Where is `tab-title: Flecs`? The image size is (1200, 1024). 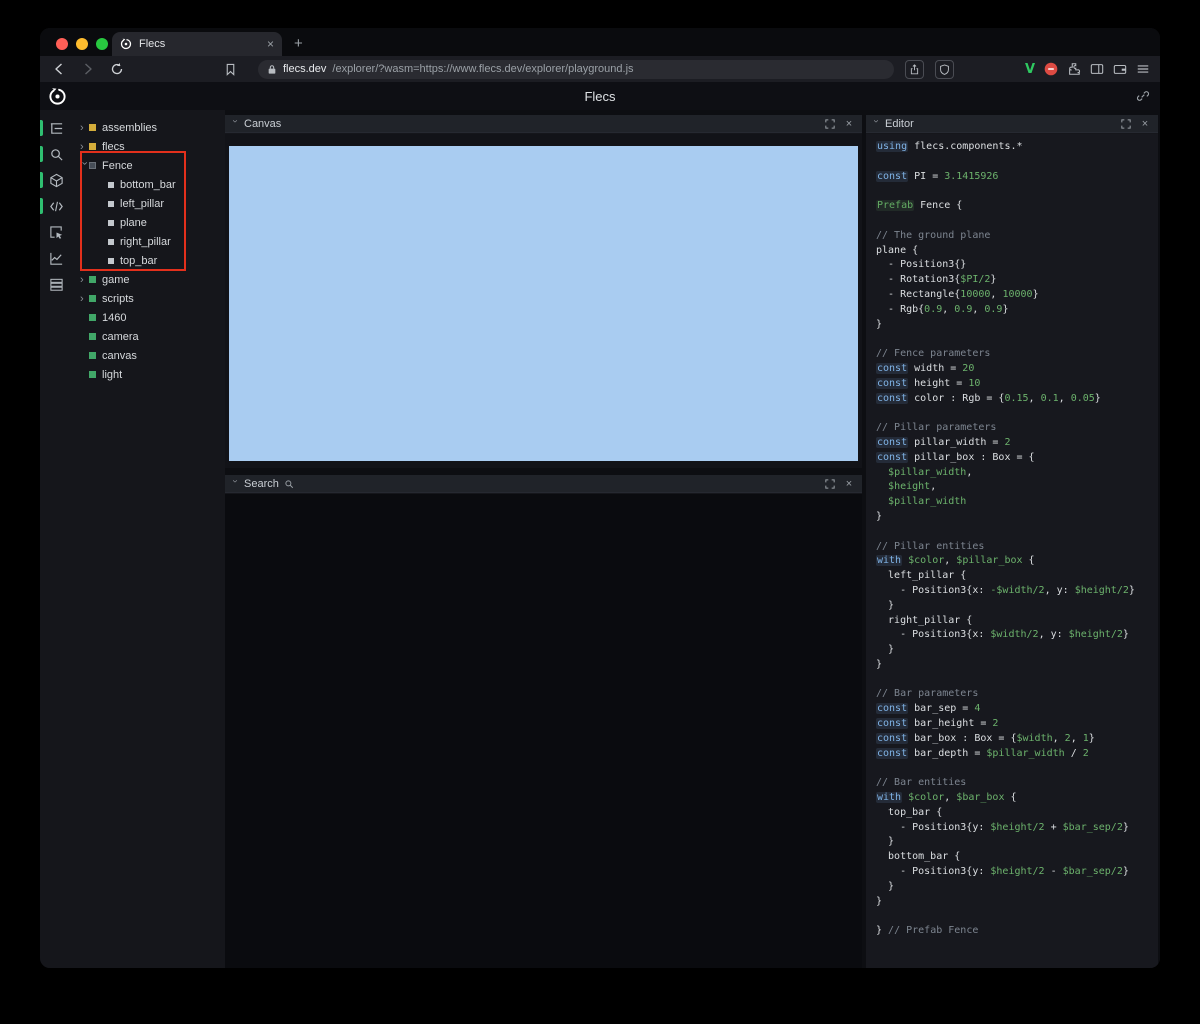 tab-title: Flecs is located at coordinates (152, 44).